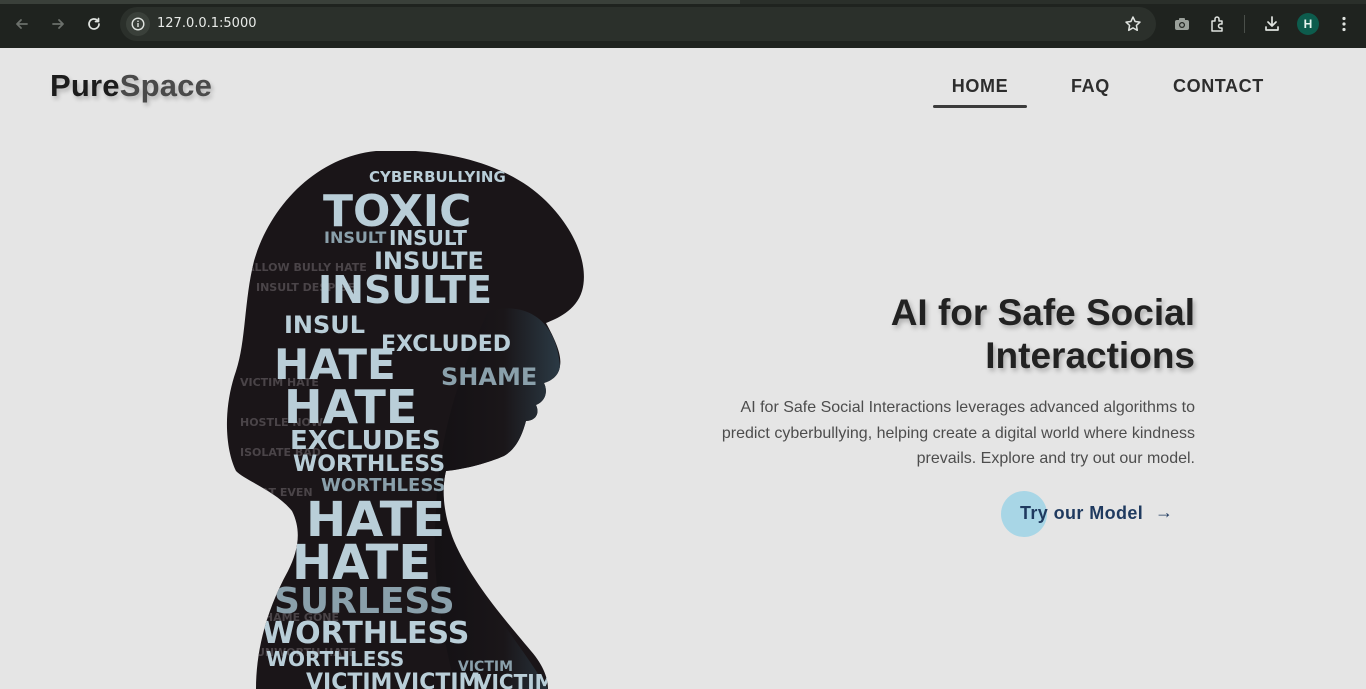 The width and height of the screenshot is (1366, 689). I want to click on url-text: 127.0.0.1:5000, so click(207, 23).